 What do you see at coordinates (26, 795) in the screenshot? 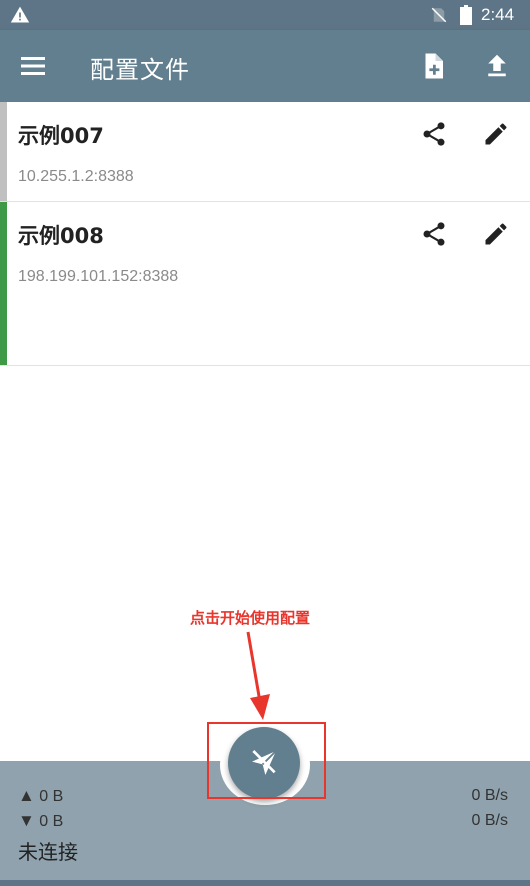
I see `upload-arrow-icon: ▲` at bounding box center [26, 795].